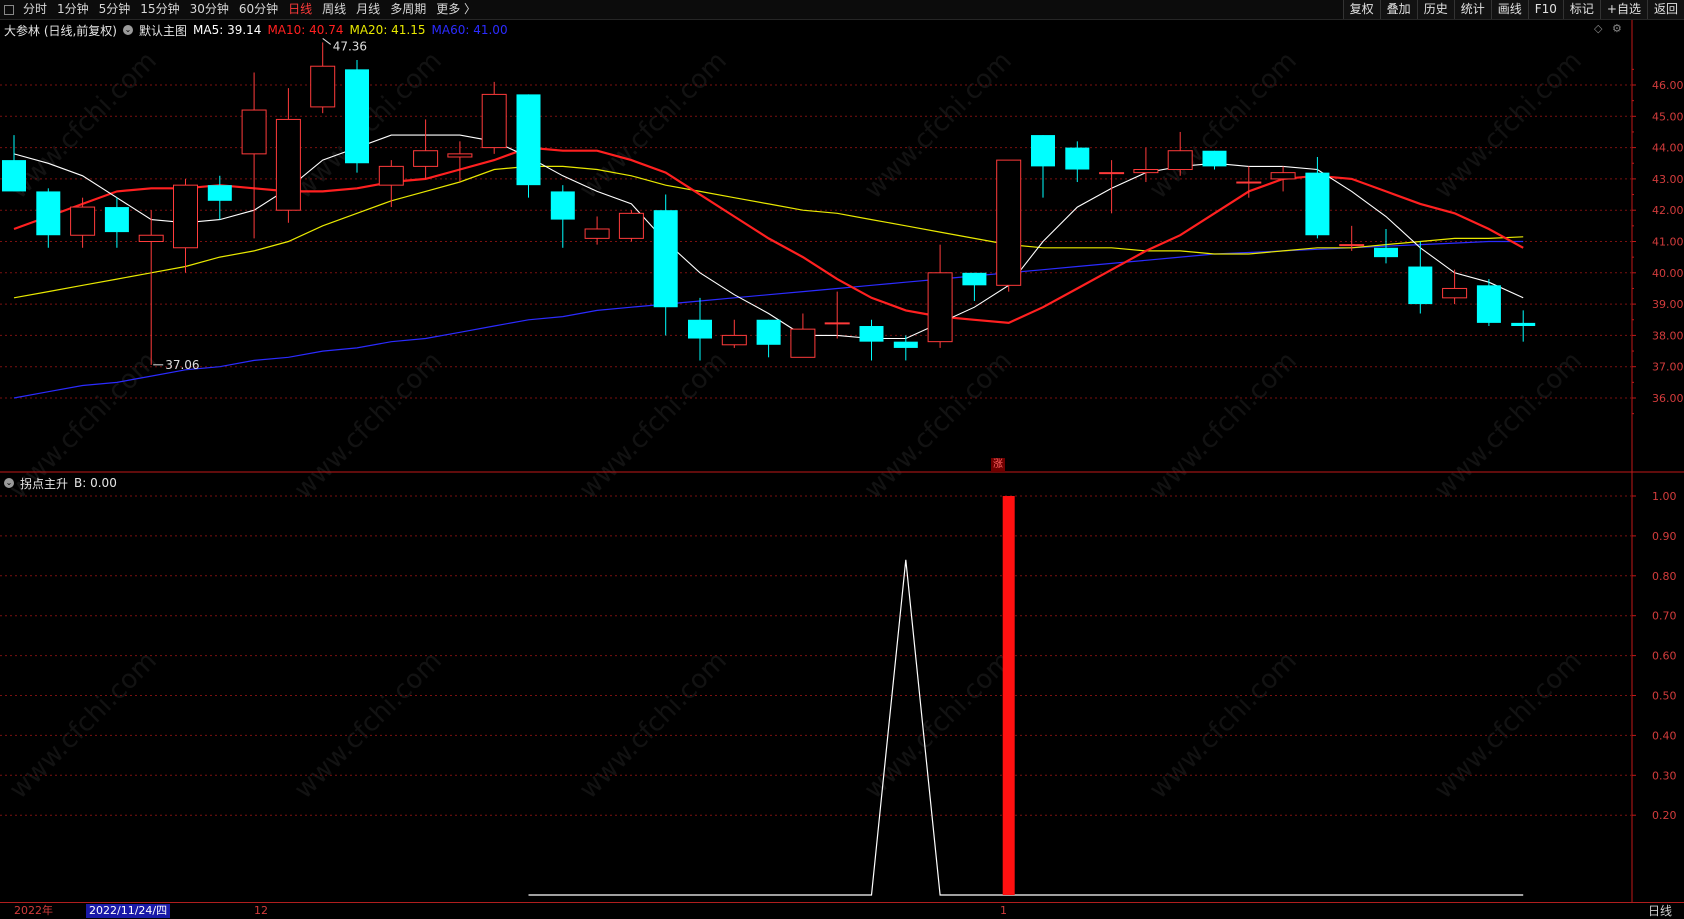 The width and height of the screenshot is (1684, 919). What do you see at coordinates (1664, 696) in the screenshot?
I see `indicator-axis-label: 0.50` at bounding box center [1664, 696].